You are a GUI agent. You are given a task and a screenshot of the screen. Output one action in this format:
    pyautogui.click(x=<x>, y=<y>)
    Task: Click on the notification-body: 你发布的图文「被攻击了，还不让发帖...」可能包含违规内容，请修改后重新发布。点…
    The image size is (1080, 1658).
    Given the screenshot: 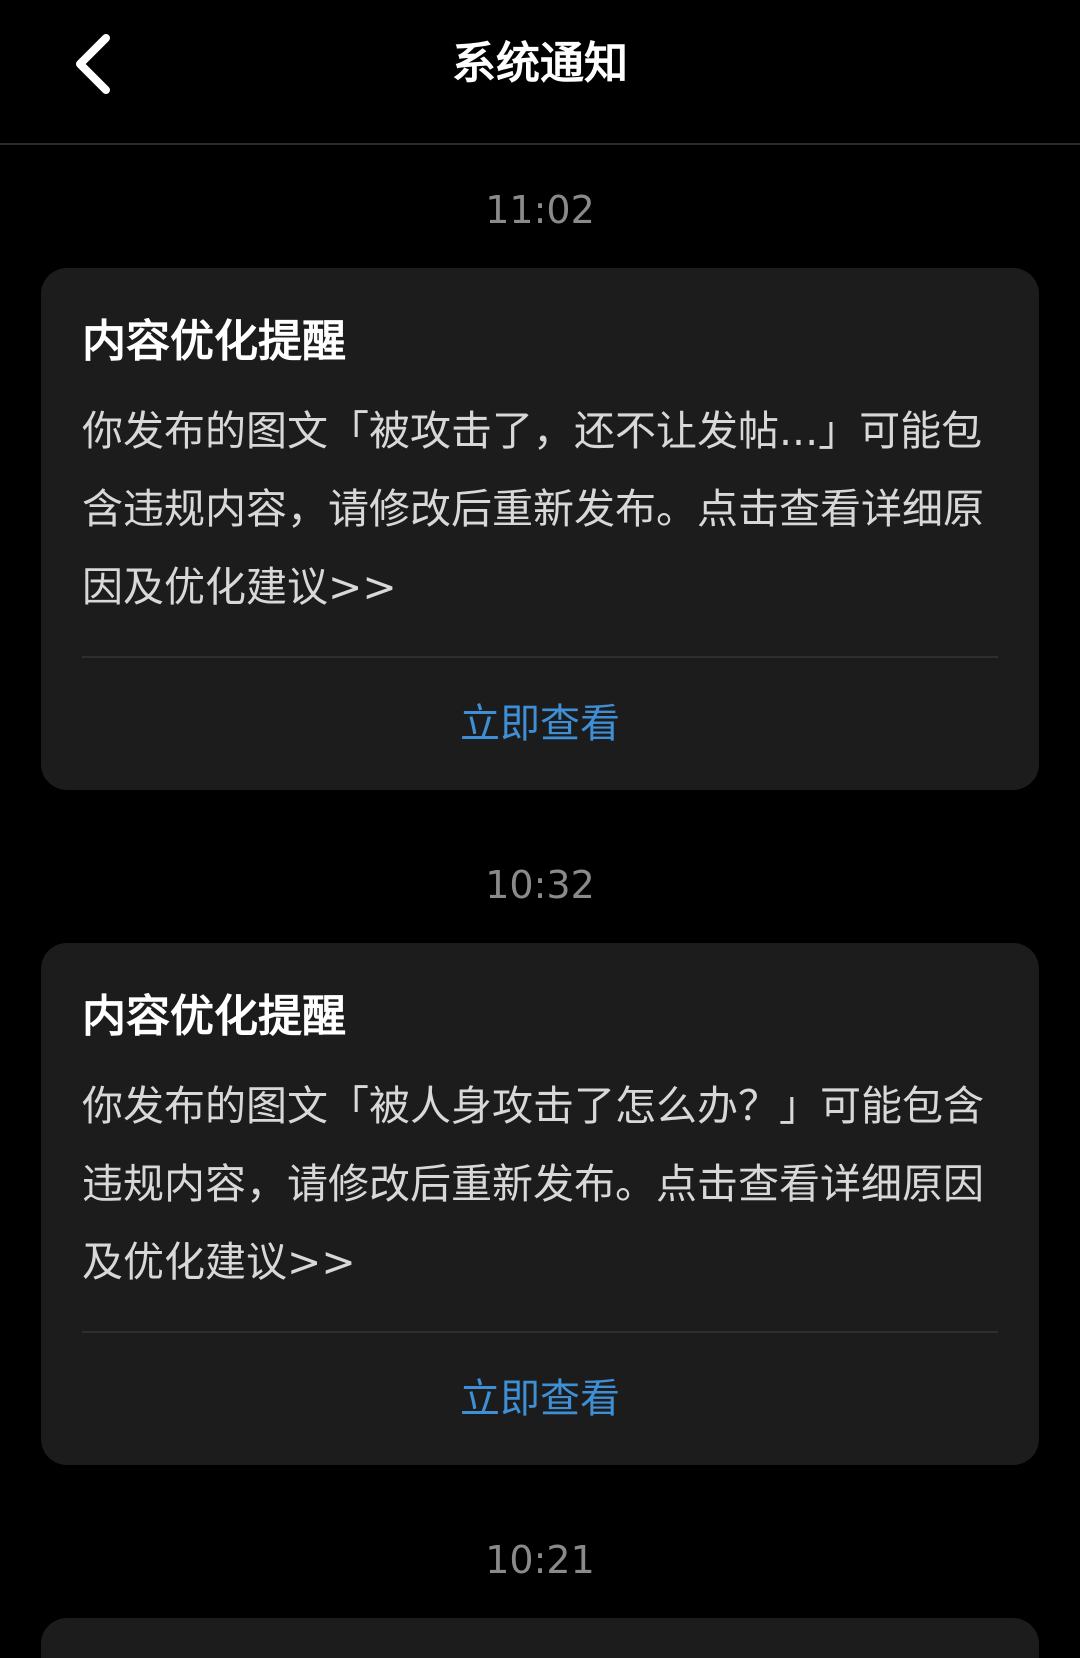 What is the action you would take?
    pyautogui.click(x=540, y=509)
    